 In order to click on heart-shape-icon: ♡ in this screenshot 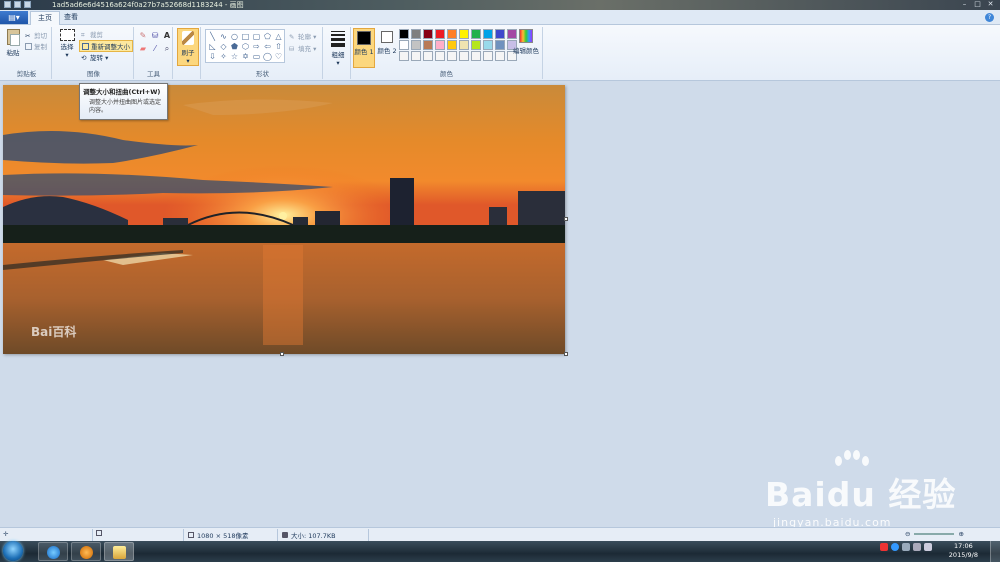, I will do `click(278, 56)`.